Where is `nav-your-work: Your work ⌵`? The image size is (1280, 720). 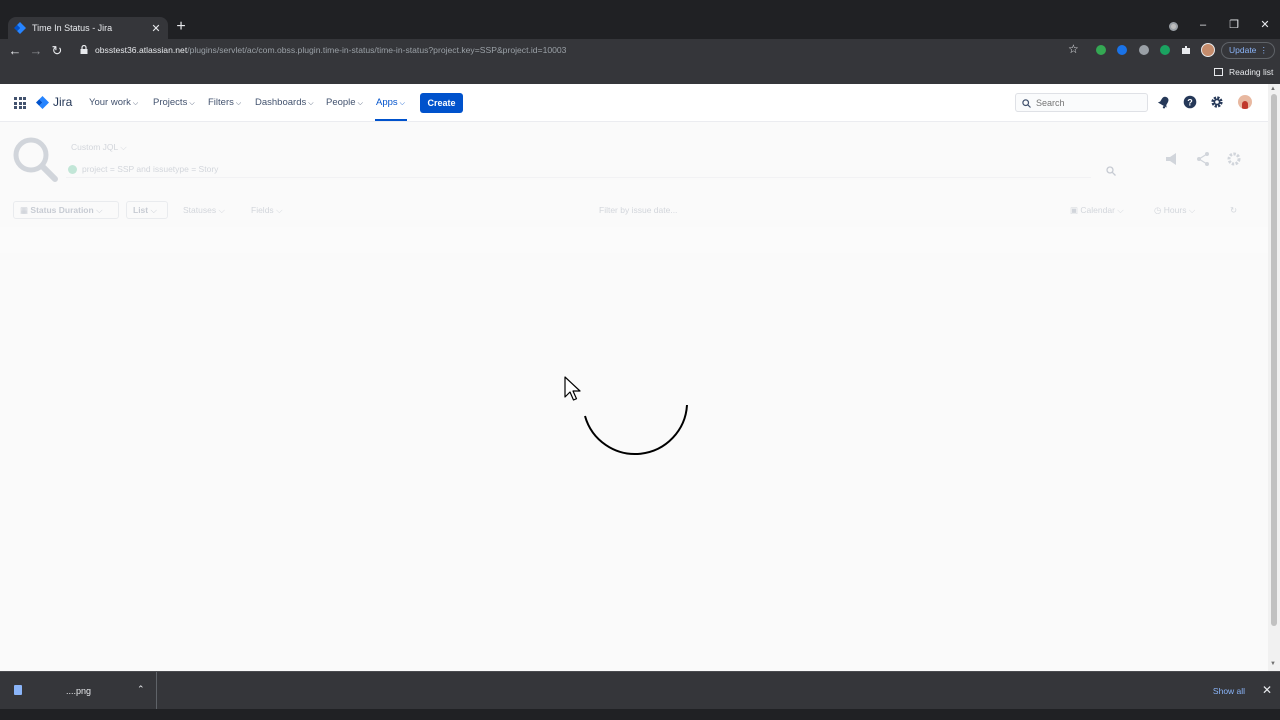 nav-your-work: Your work ⌵ is located at coordinates (113, 102).